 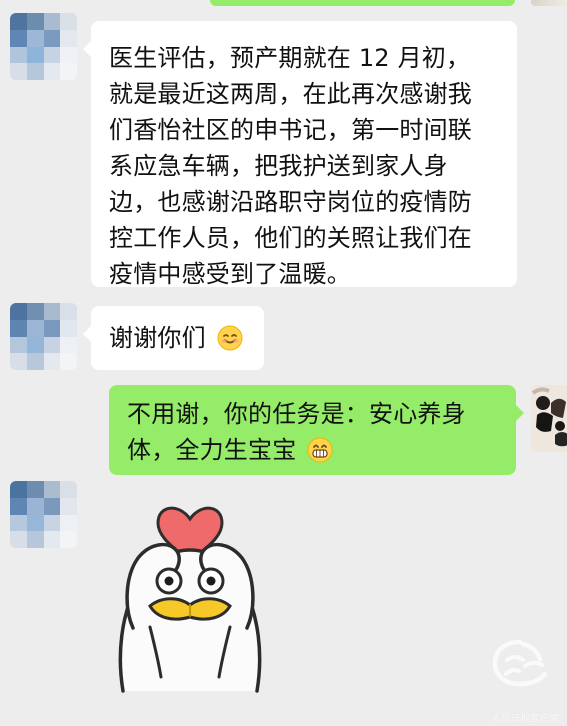 I want to click on message-line: 医生评估，预产期就在 12 月初，, so click(x=290, y=58).